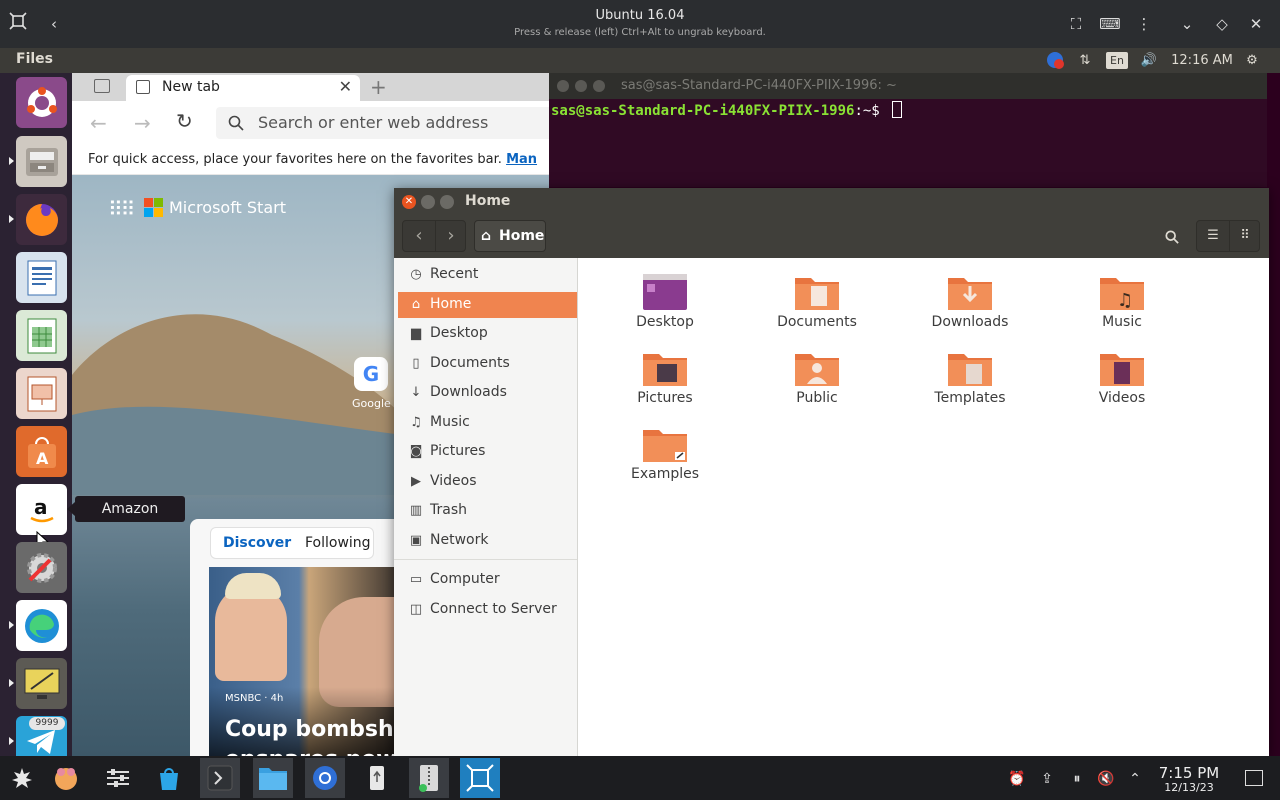  I want to click on usb-drive-icon, so click(377, 778).